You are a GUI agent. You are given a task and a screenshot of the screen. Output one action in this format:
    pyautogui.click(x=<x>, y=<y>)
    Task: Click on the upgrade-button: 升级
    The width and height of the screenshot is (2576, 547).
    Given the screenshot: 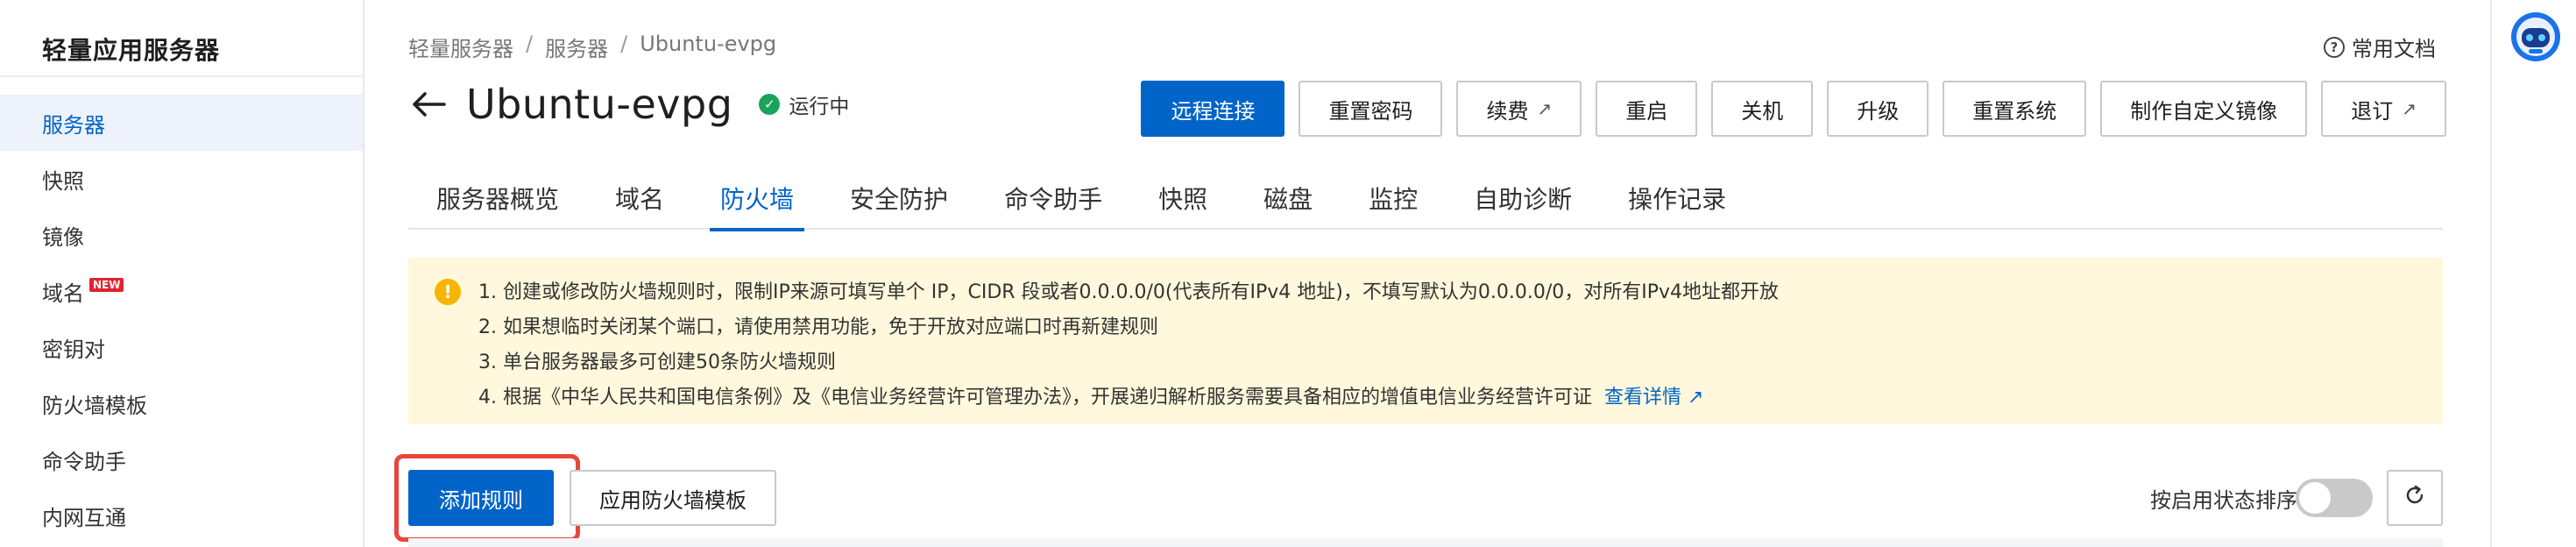 What is the action you would take?
    pyautogui.click(x=1878, y=109)
    